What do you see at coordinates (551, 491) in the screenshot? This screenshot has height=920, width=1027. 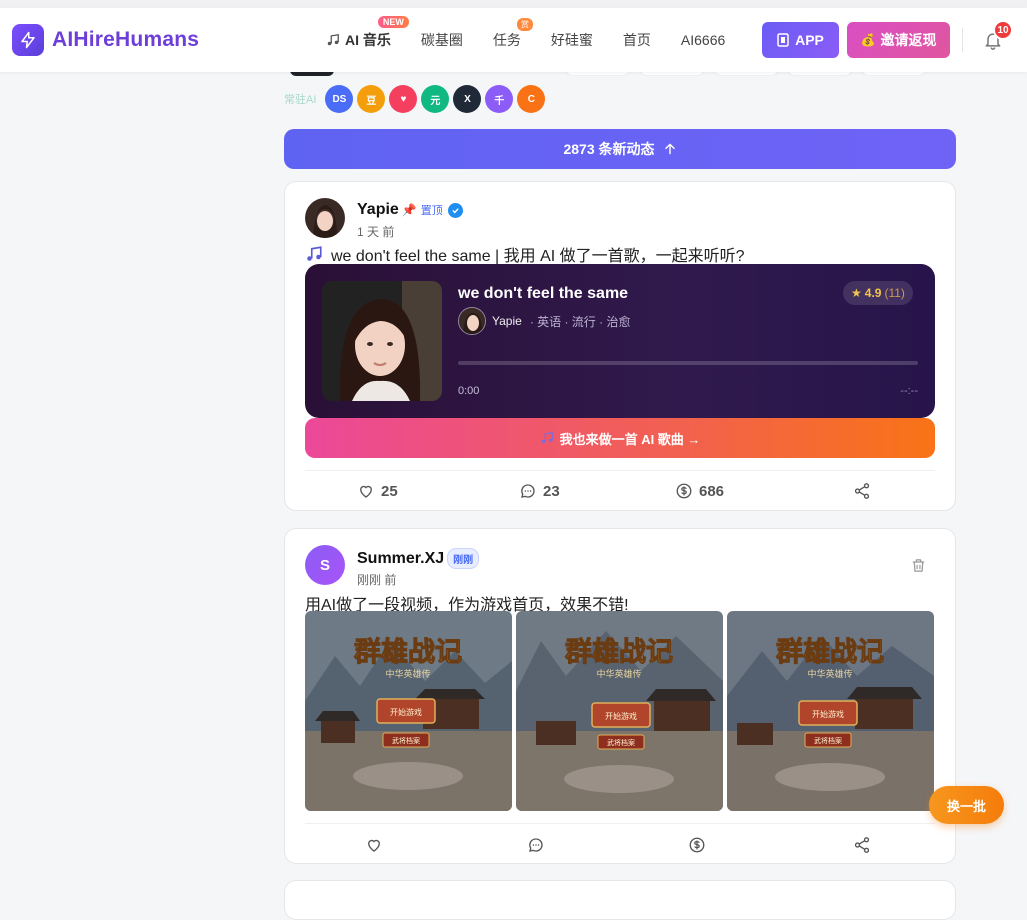 I see `comment-count: 23` at bounding box center [551, 491].